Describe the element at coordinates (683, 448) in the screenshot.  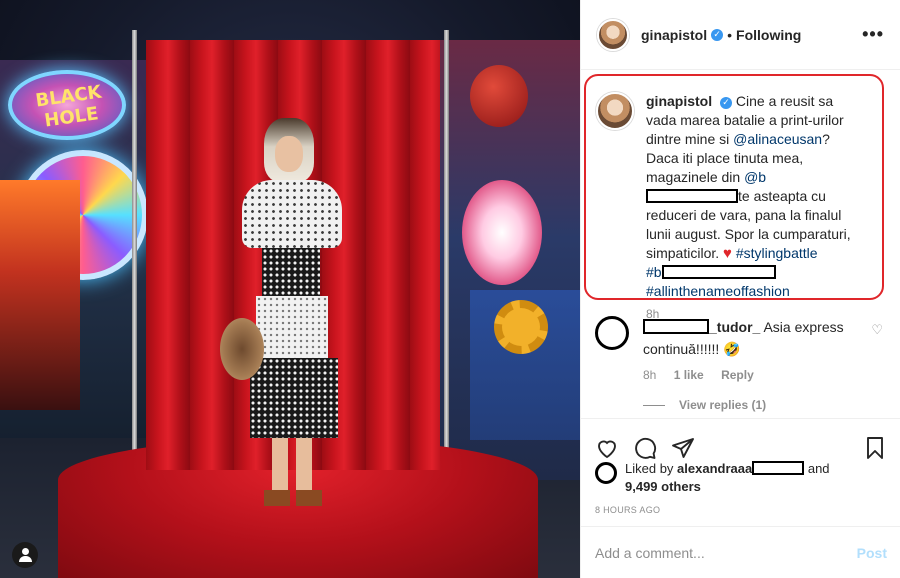
I see `share-icon` at that location.